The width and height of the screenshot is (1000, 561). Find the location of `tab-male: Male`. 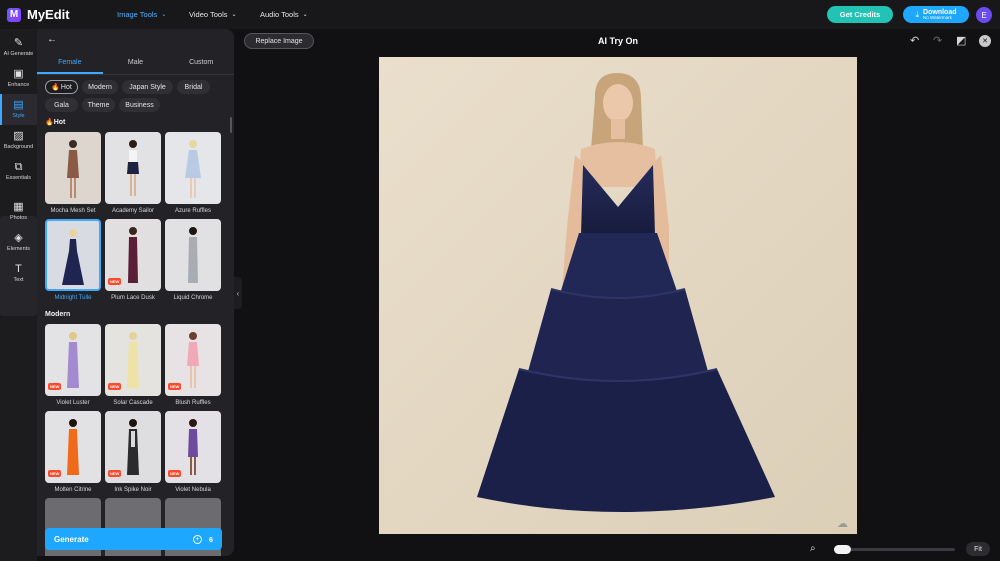

tab-male: Male is located at coordinates (136, 63).